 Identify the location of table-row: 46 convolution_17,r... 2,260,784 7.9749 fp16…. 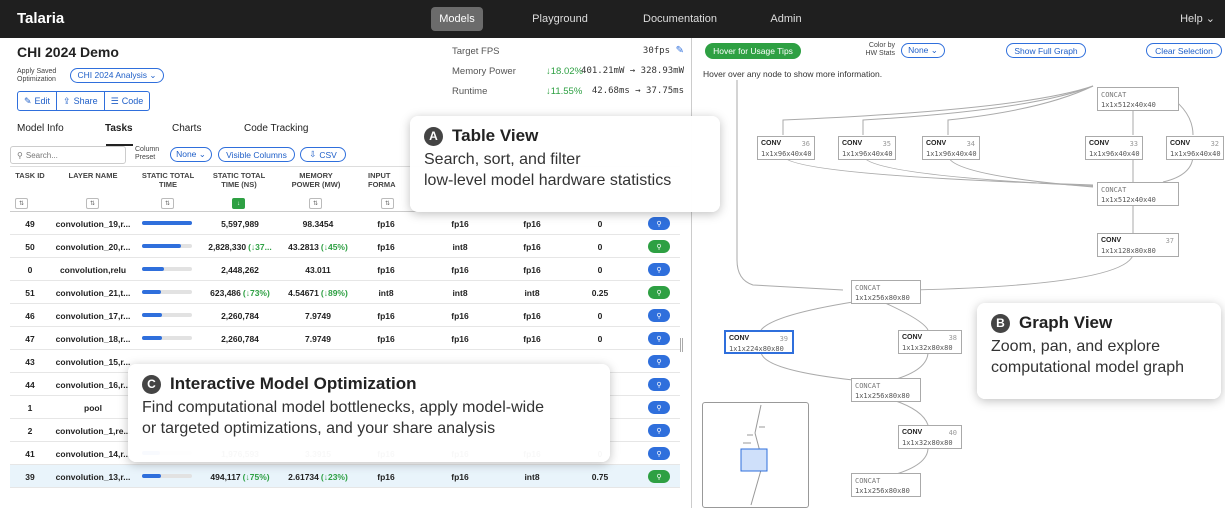
(345, 315).